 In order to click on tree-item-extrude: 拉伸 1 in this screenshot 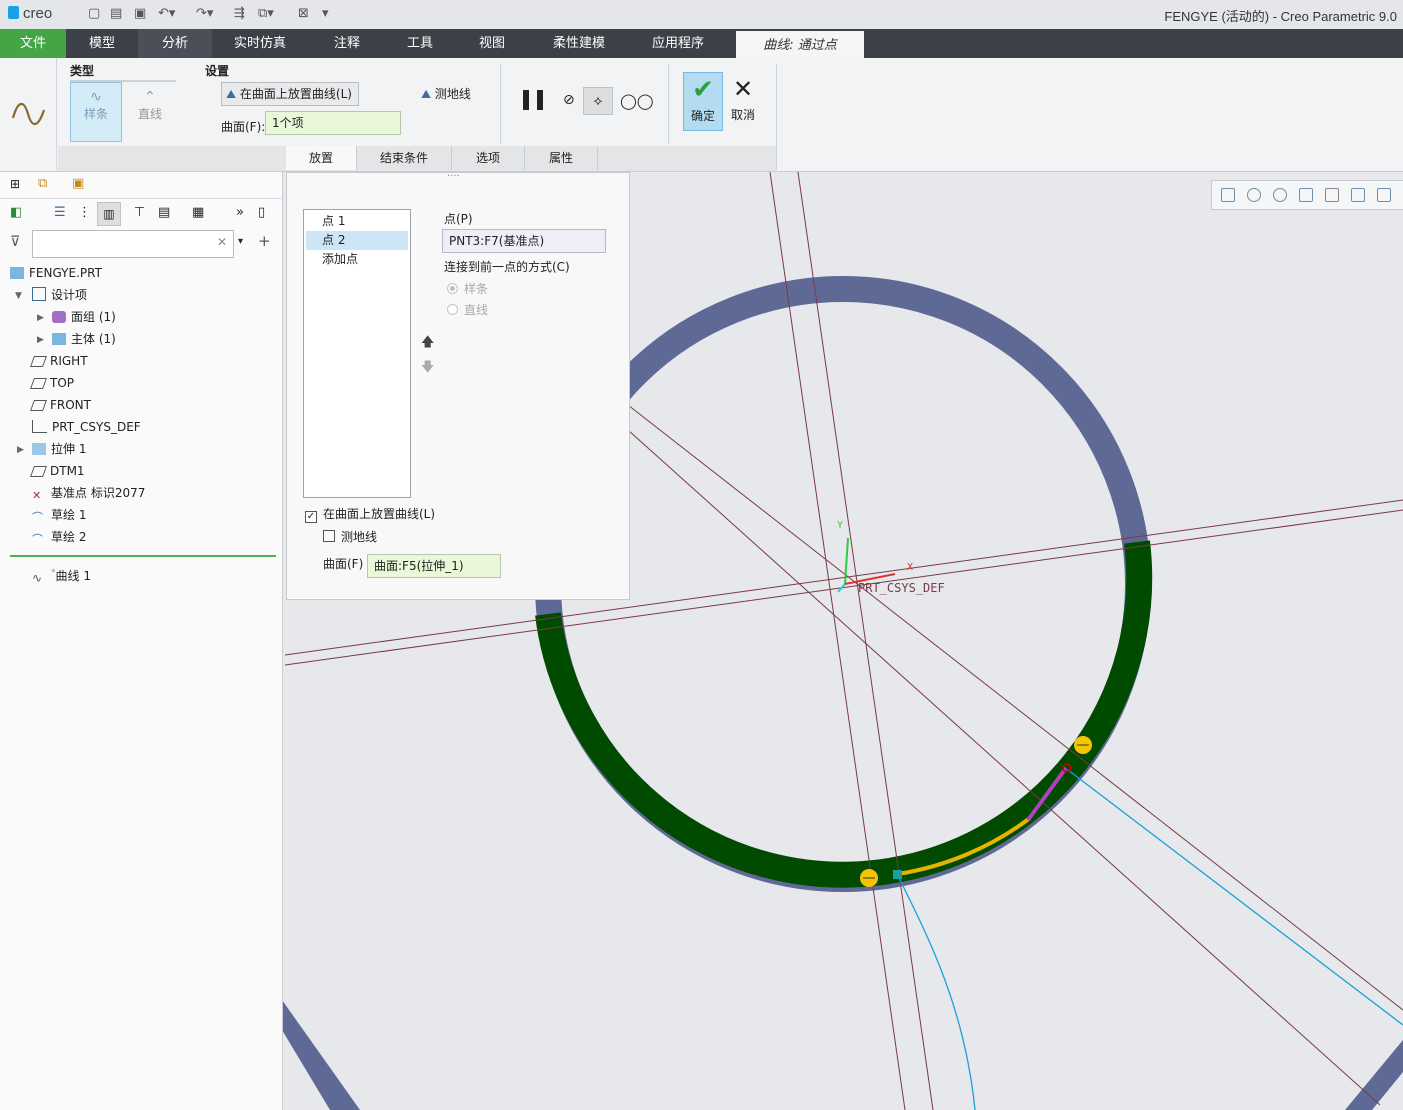, I will do `click(59, 449)`.